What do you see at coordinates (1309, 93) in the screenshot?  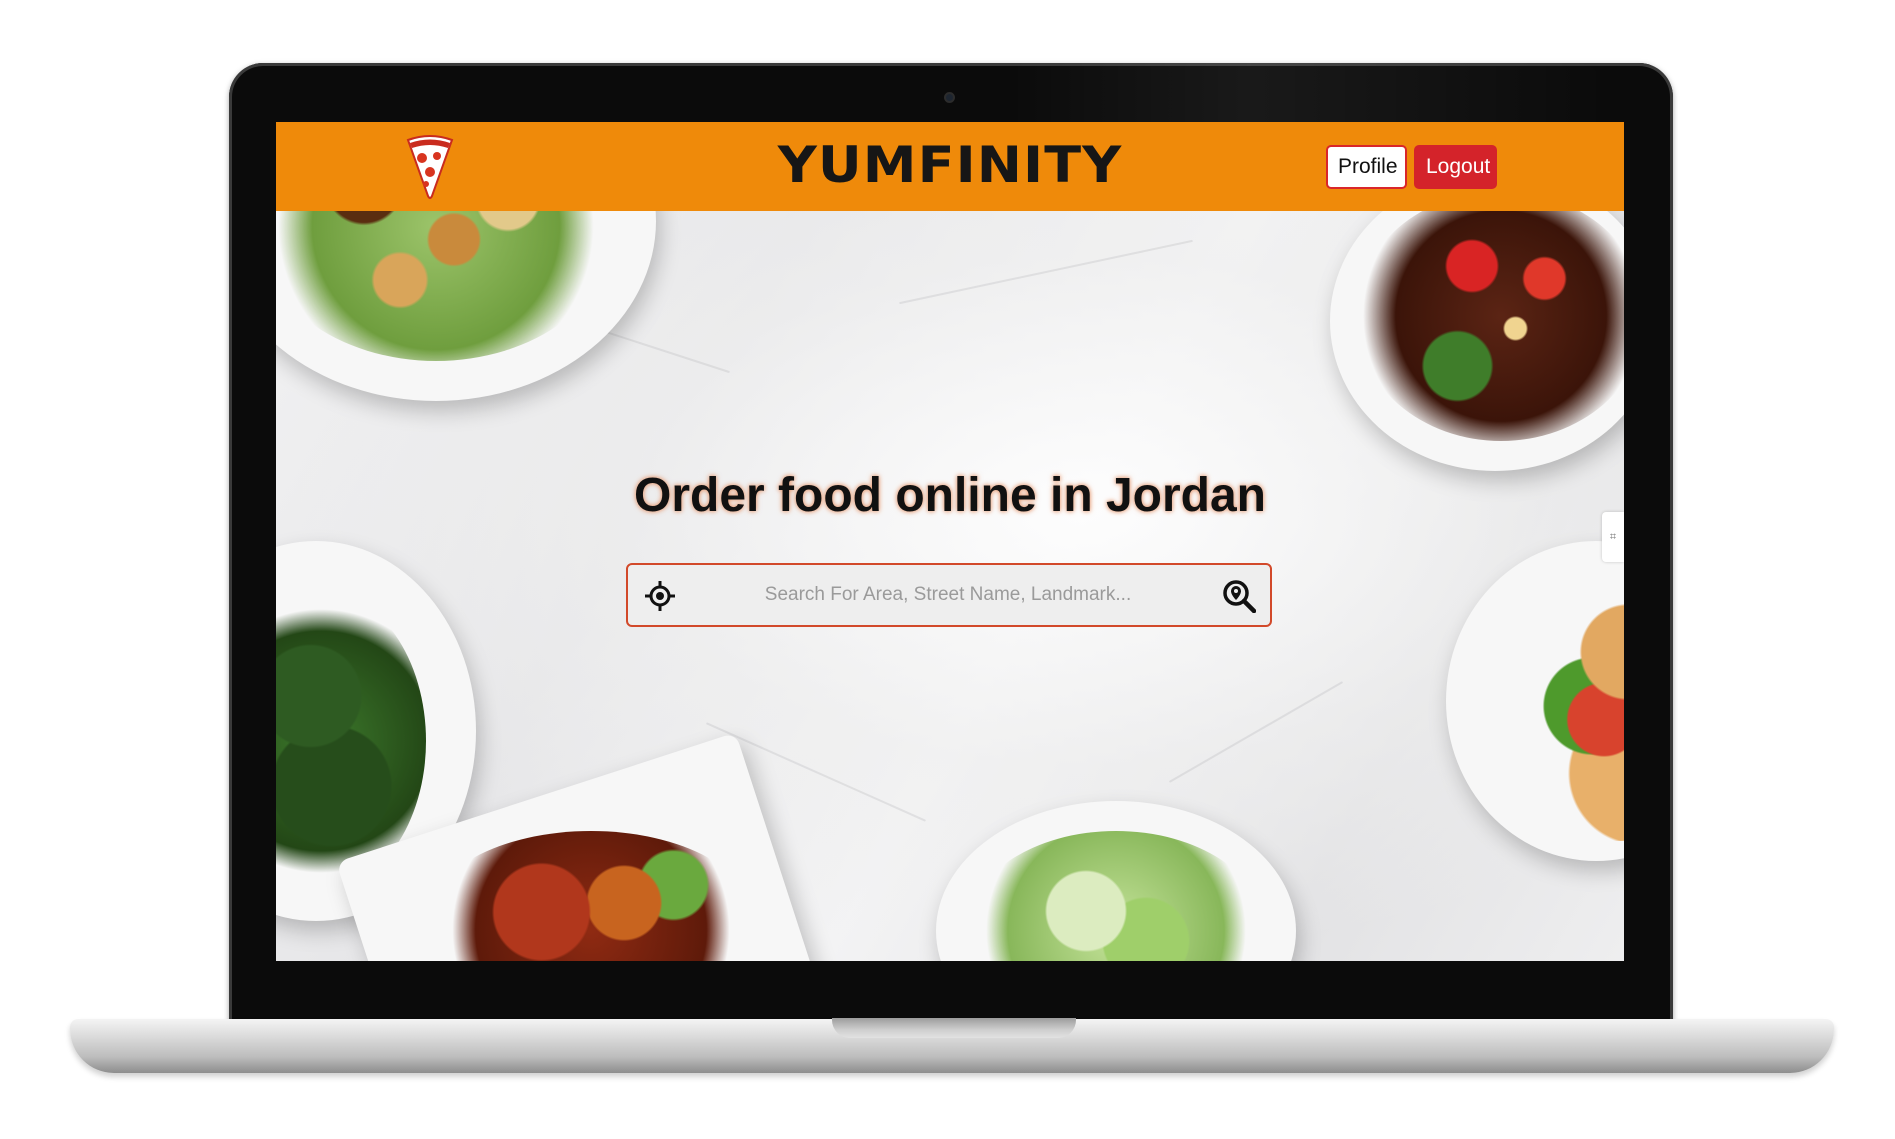 I see `lid-gloss` at bounding box center [1309, 93].